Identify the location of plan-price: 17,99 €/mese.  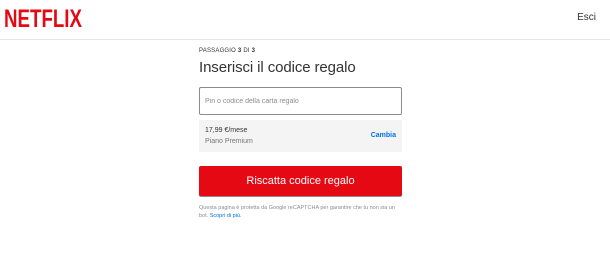
(226, 130).